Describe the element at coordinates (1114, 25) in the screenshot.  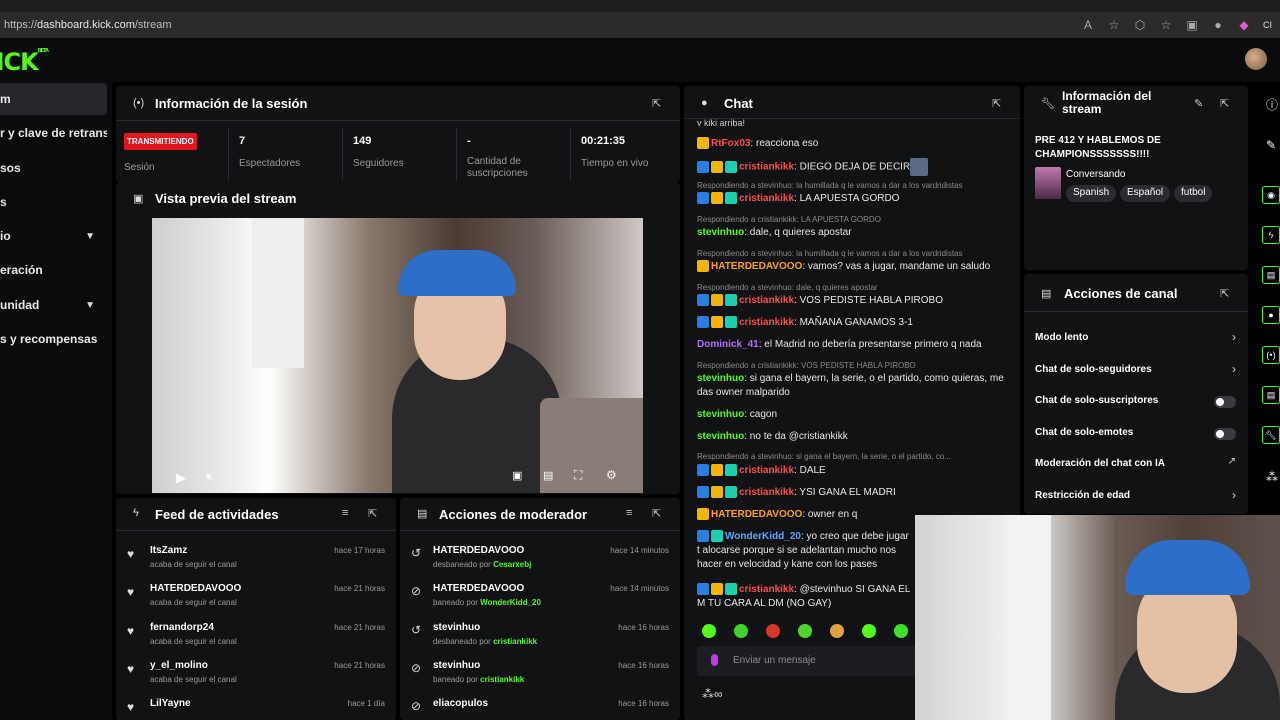
I see `star-icon: ☆` at that location.